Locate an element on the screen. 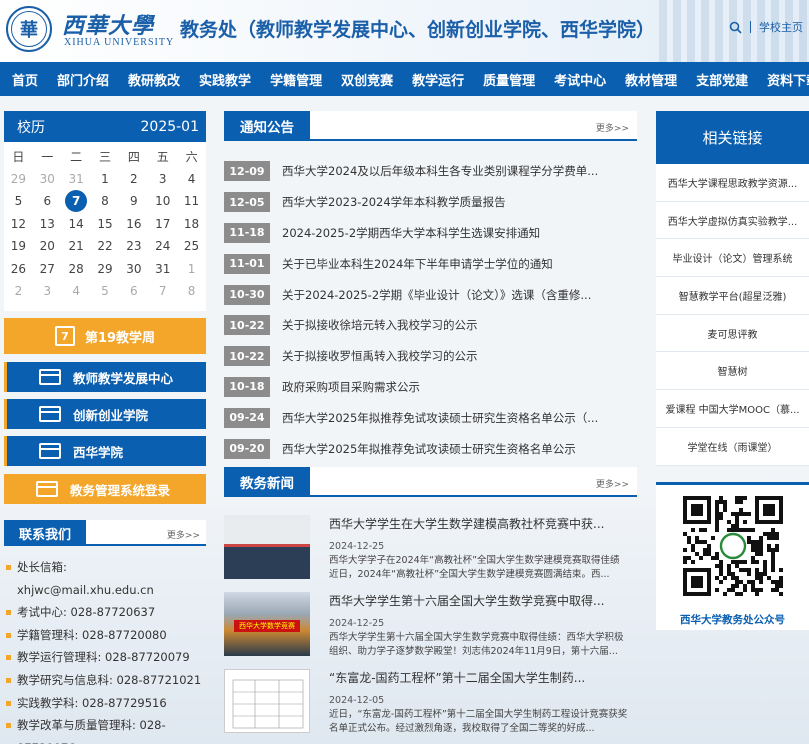 The height and width of the screenshot is (744, 809). notice-item: 10-22 关于拟接收罗恒禹转入我校学习的公示 is located at coordinates (430, 356).